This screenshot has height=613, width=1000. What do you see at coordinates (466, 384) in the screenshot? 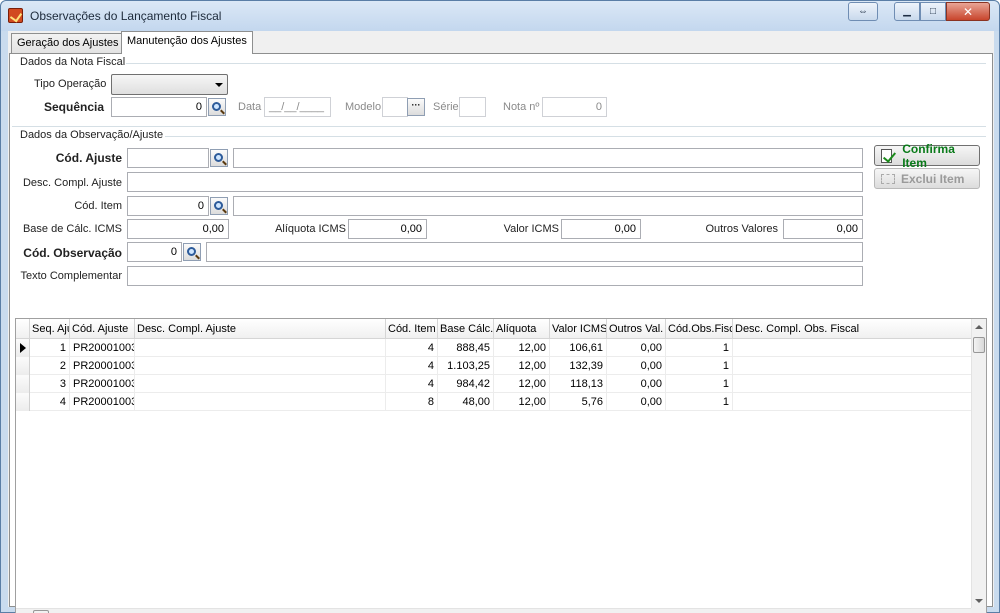
I see `cell-base: 984,42` at bounding box center [466, 384].